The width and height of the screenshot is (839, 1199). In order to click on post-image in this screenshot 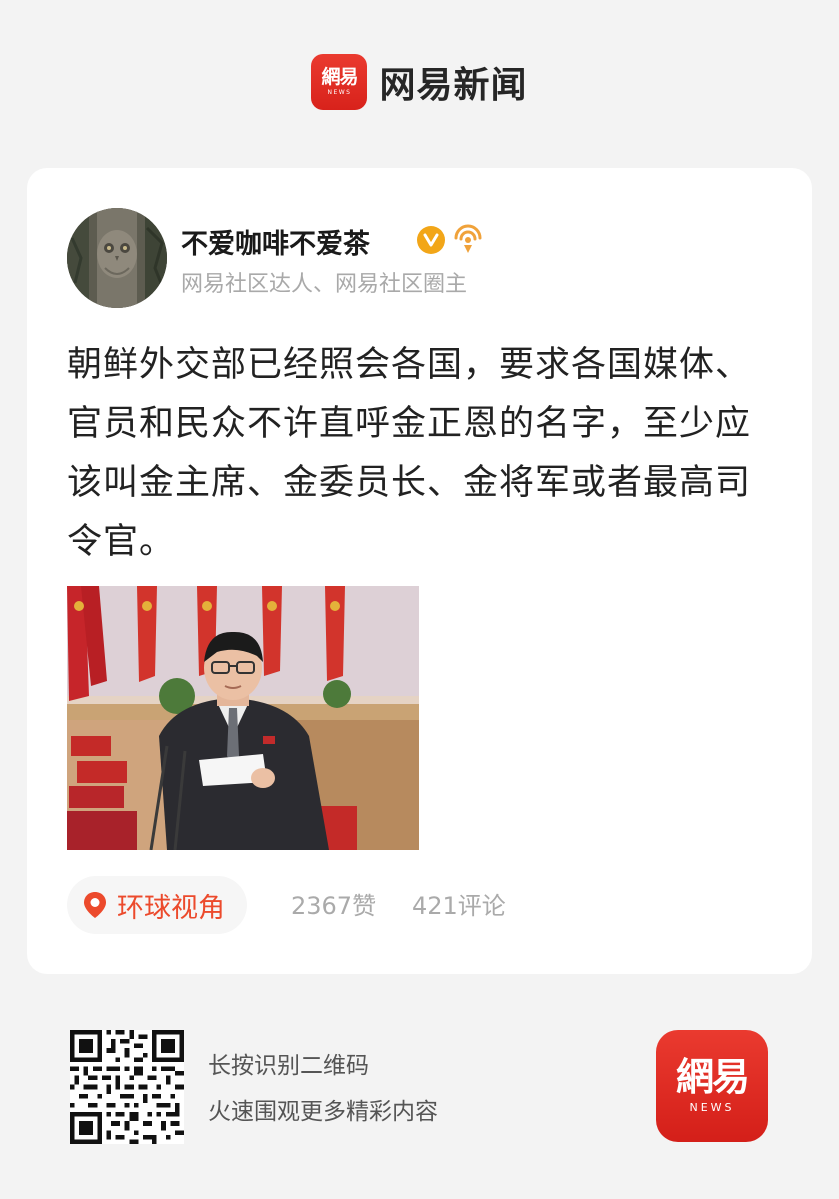, I will do `click(243, 718)`.